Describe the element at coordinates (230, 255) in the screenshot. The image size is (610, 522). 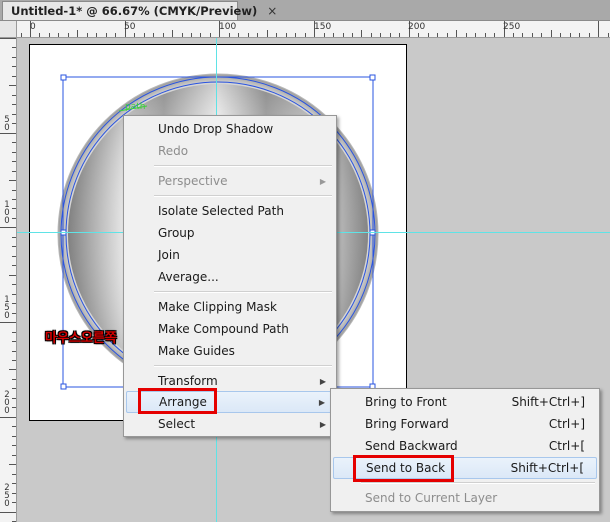
I see `menu-item-join: Join` at that location.